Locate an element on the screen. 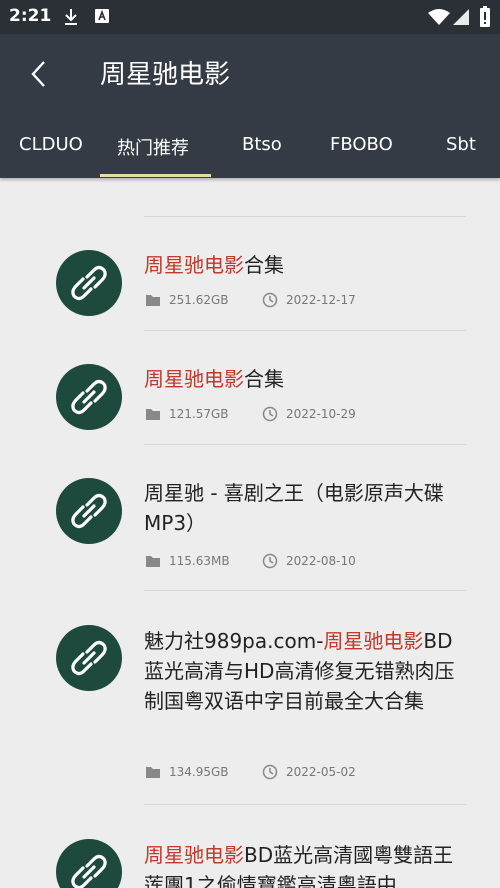 This screenshot has width=500, height=888. tab-clduo: CLDUO is located at coordinates (51, 144).